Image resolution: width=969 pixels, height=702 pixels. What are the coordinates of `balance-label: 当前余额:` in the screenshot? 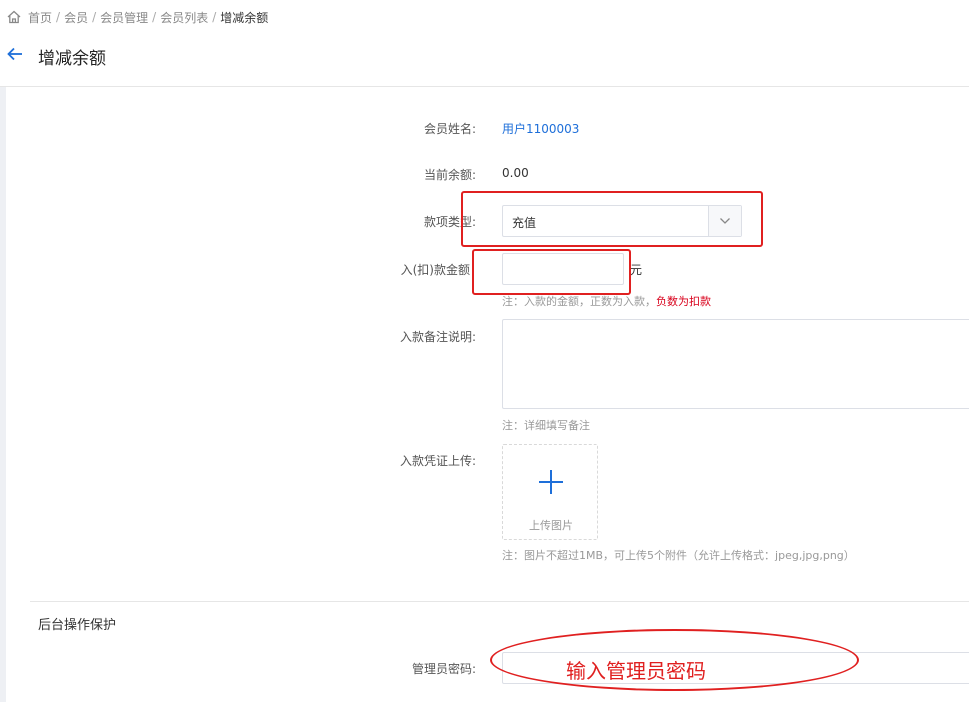 It's located at (449, 175).